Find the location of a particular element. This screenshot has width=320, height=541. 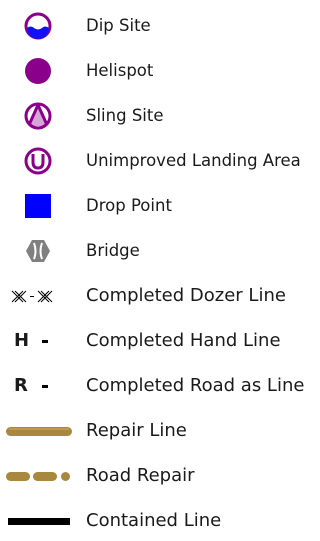

unimproved-landing-area-icon is located at coordinates (37, 161).